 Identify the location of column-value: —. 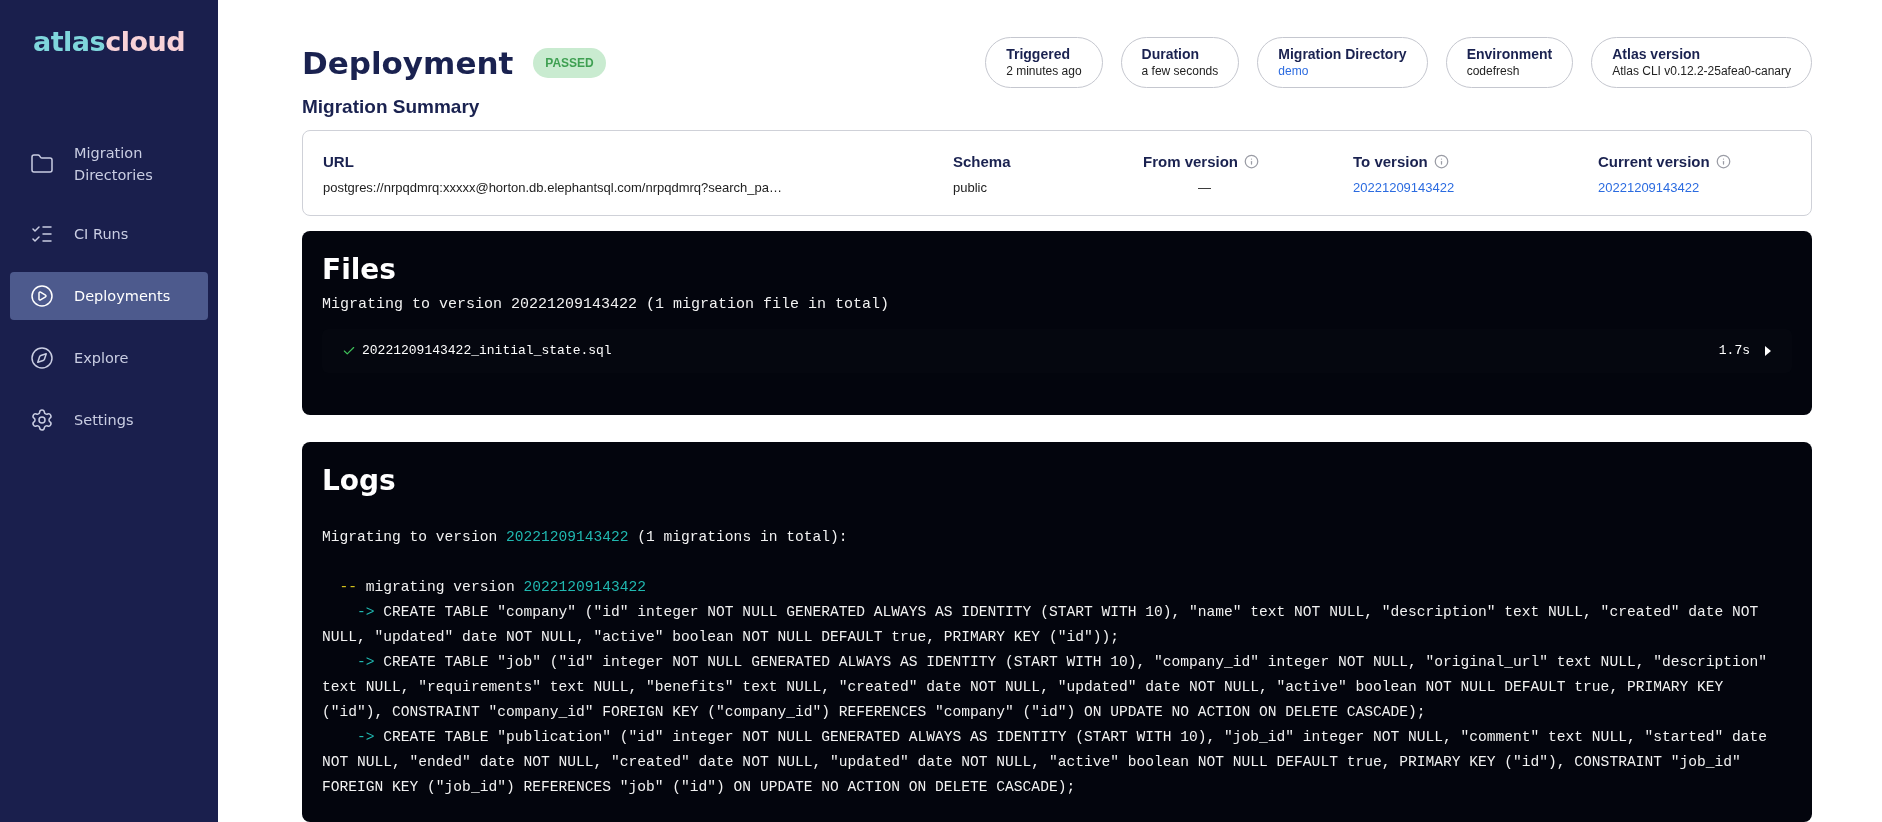
(1204, 187).